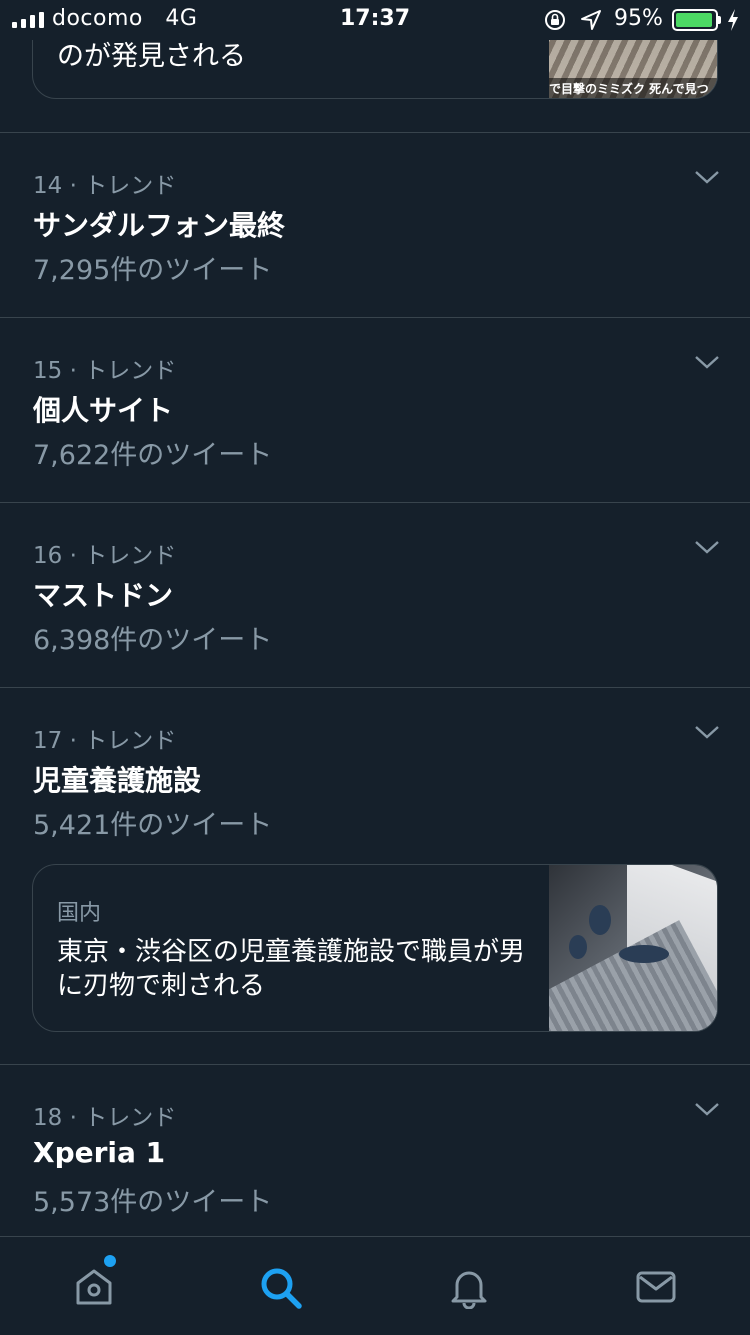 The height and width of the screenshot is (1335, 750). What do you see at coordinates (105, 741) in the screenshot?
I see `trend-meta: 17 · トレンド` at bounding box center [105, 741].